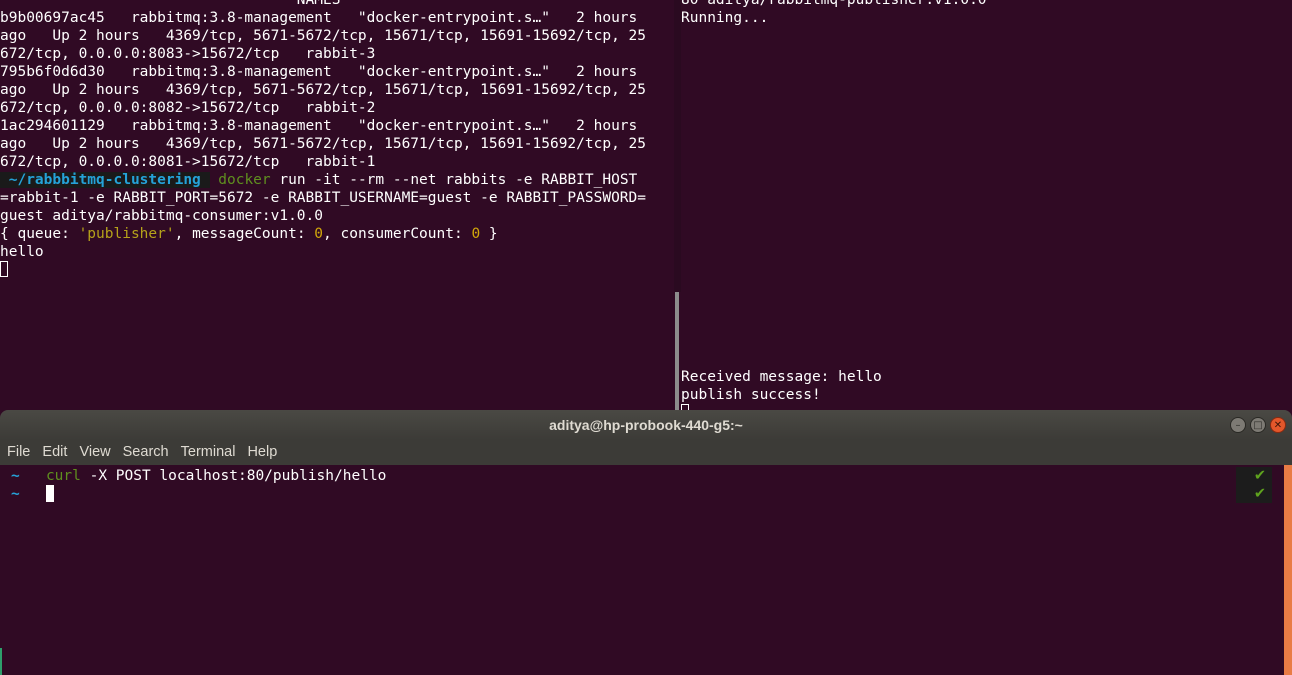 This screenshot has height=675, width=1292. Describe the element at coordinates (1278, 425) in the screenshot. I see `close-button: ✕` at that location.